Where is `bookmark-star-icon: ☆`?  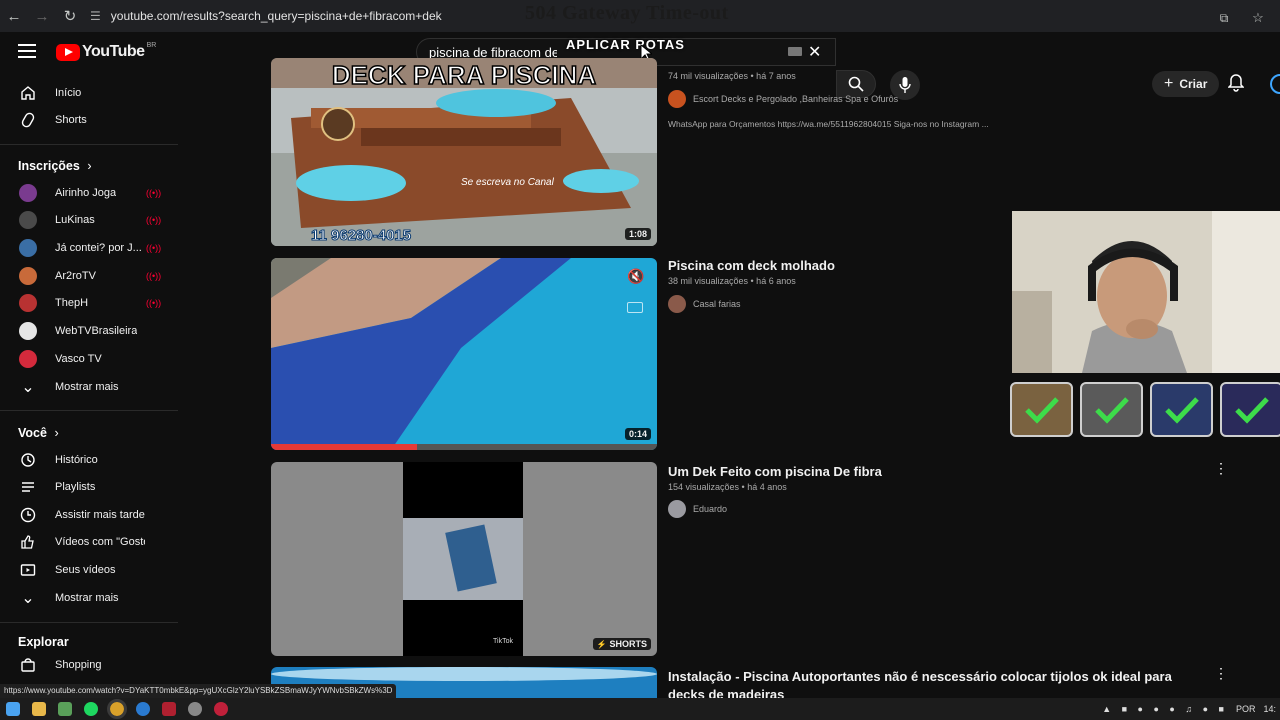
bookmark-star-icon: ☆ is located at coordinates (1258, 18).